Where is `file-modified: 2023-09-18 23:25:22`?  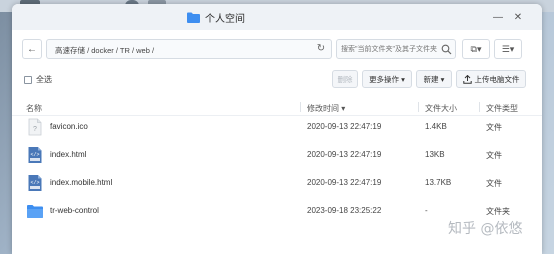 file-modified: 2023-09-18 23:25:22 is located at coordinates (344, 210).